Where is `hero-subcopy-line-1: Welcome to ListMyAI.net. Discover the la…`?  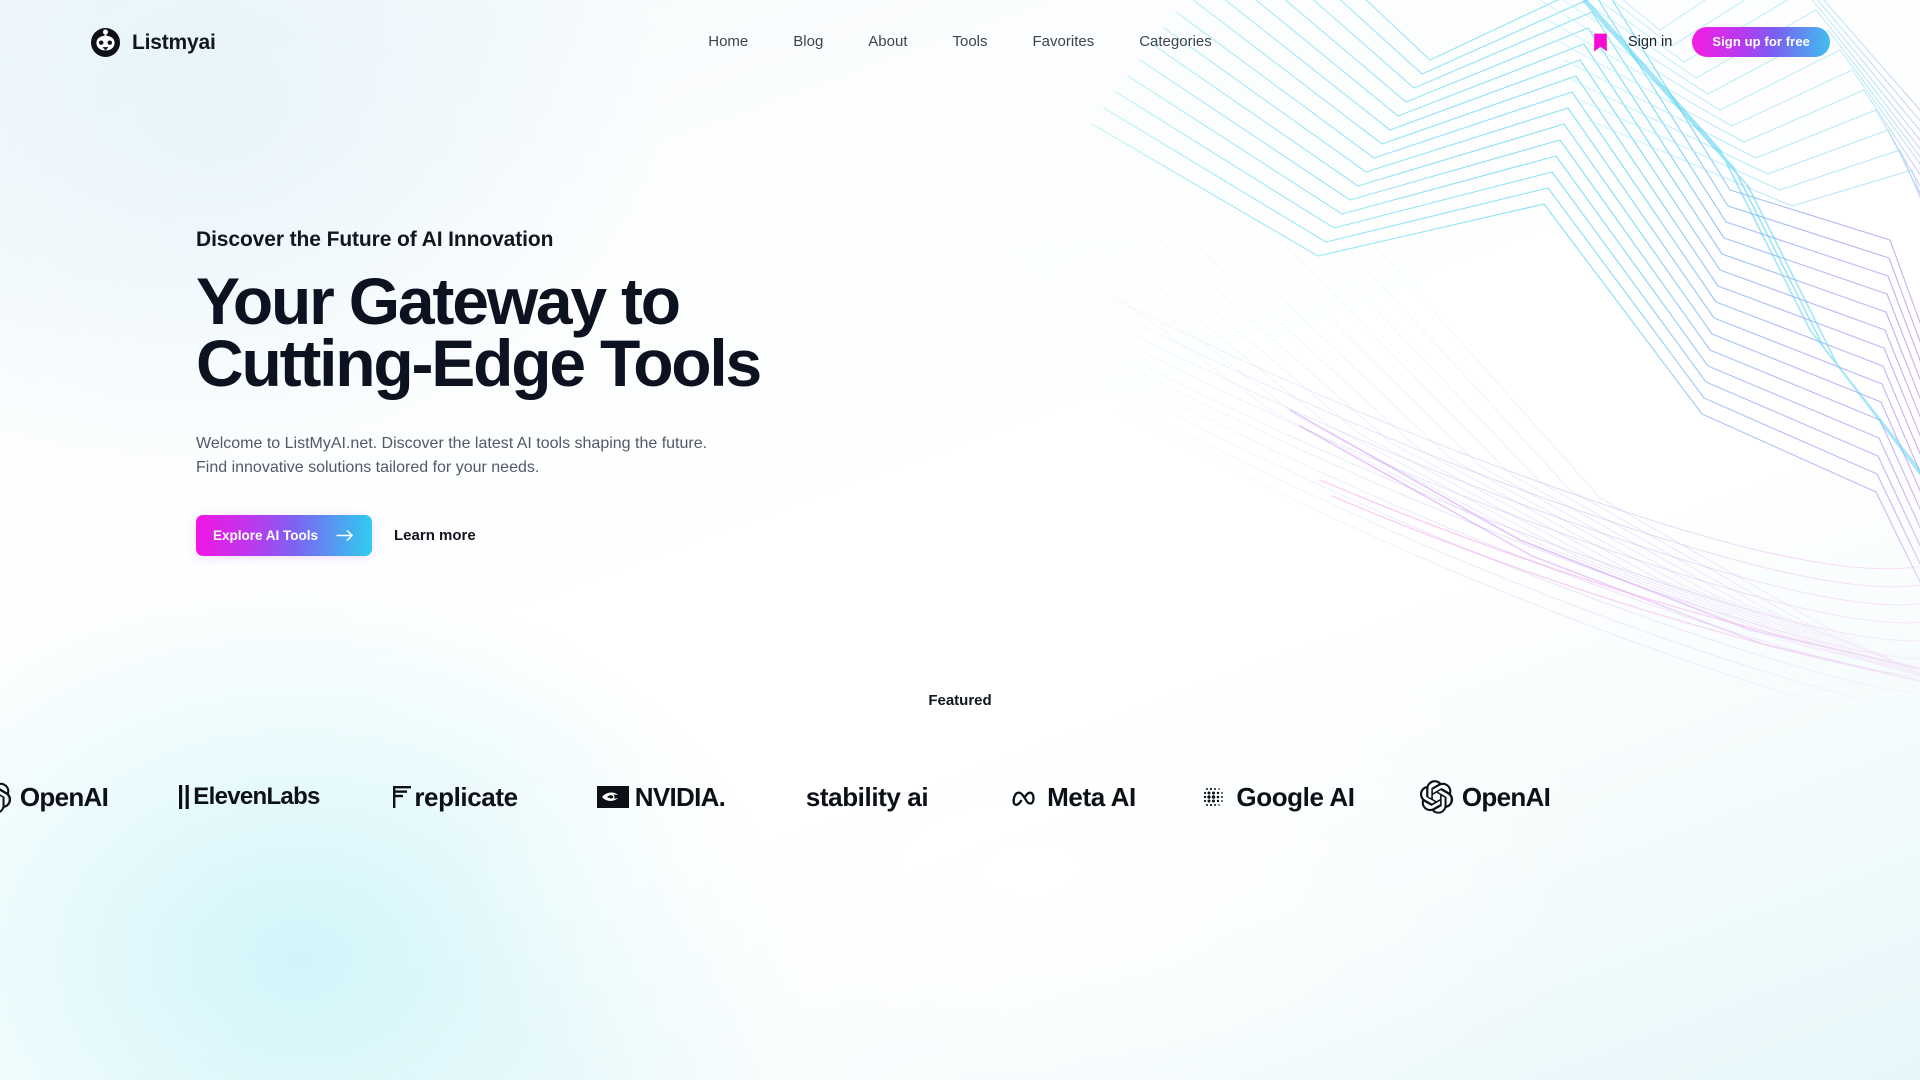 hero-subcopy-line-1: Welcome to ListMyAI.net. Discover the la… is located at coordinates (452, 444).